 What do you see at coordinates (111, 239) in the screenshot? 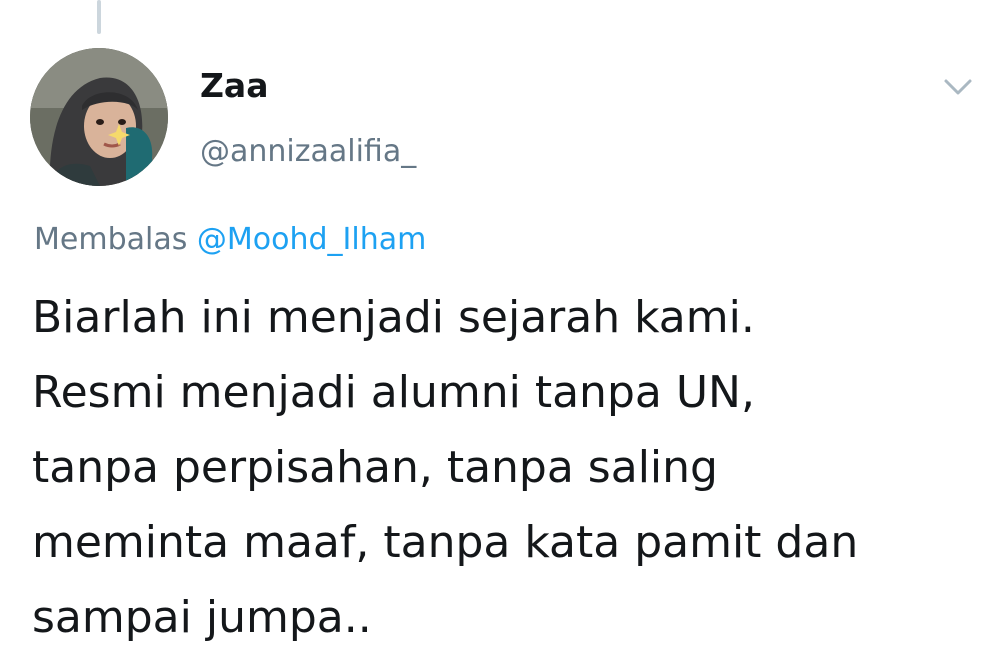
I see `reply-prefix: Membalas` at bounding box center [111, 239].